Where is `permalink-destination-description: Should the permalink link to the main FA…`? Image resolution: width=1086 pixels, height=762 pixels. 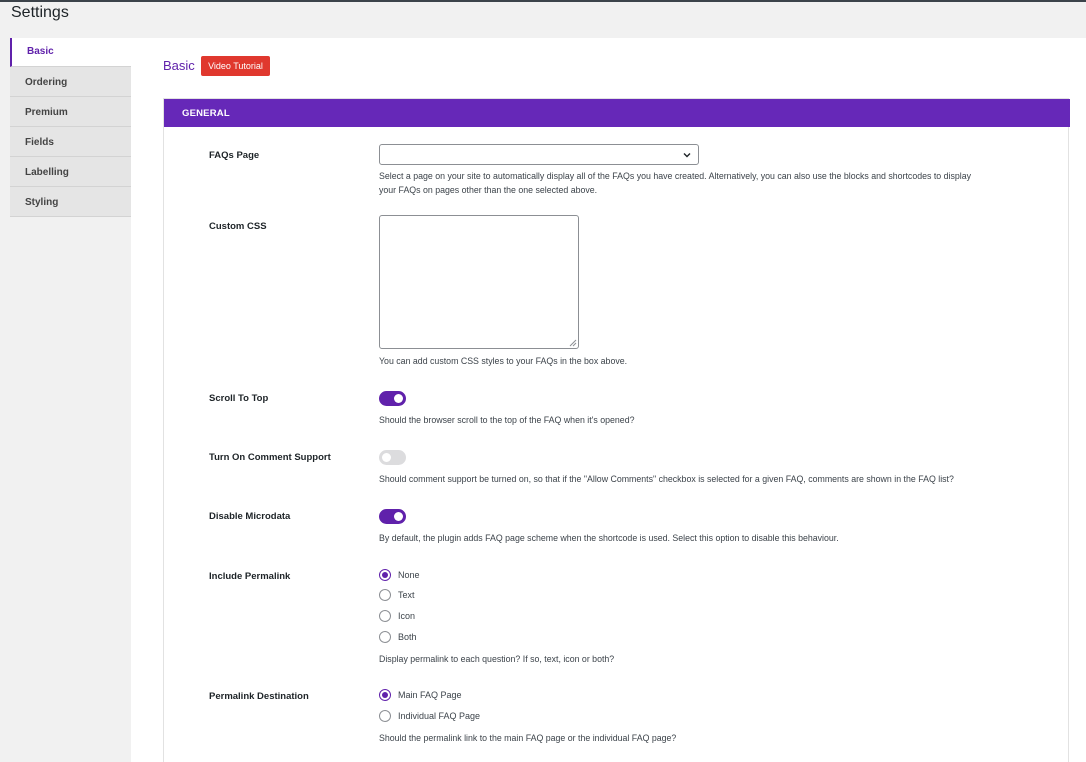
permalink-destination-description: Should the permalink link to the main FA… is located at coordinates (528, 738).